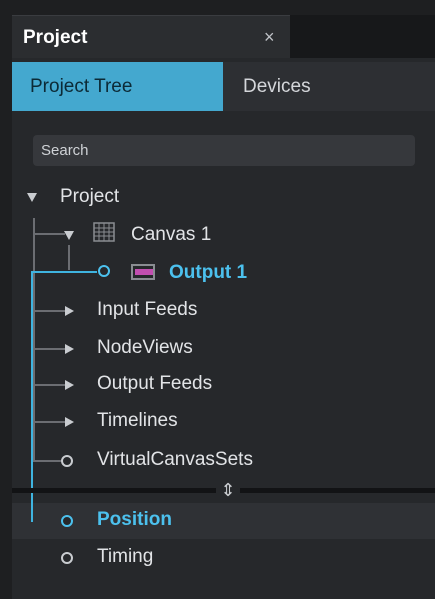 The image size is (435, 599). Describe the element at coordinates (125, 557) in the screenshot. I see `tree-item-timing: Timing` at that location.